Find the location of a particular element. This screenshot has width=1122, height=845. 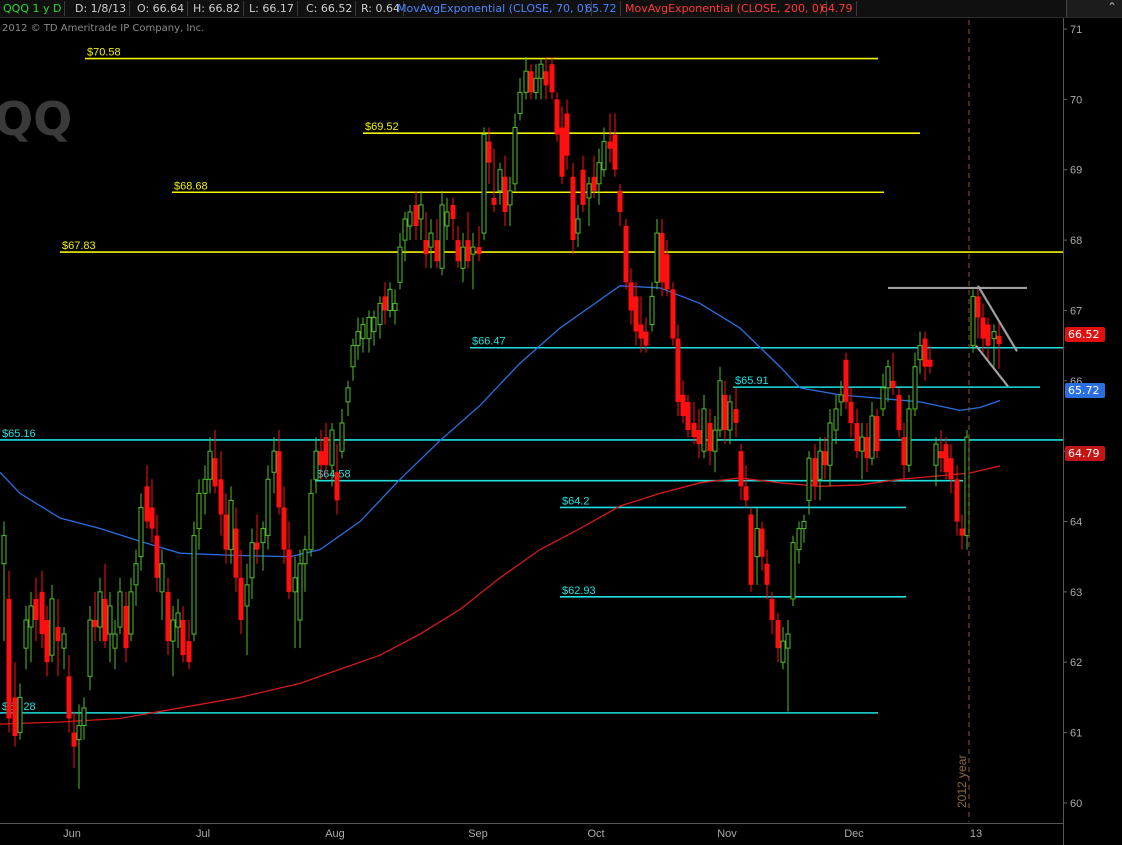

level-label: $64.58 is located at coordinates (334, 475).